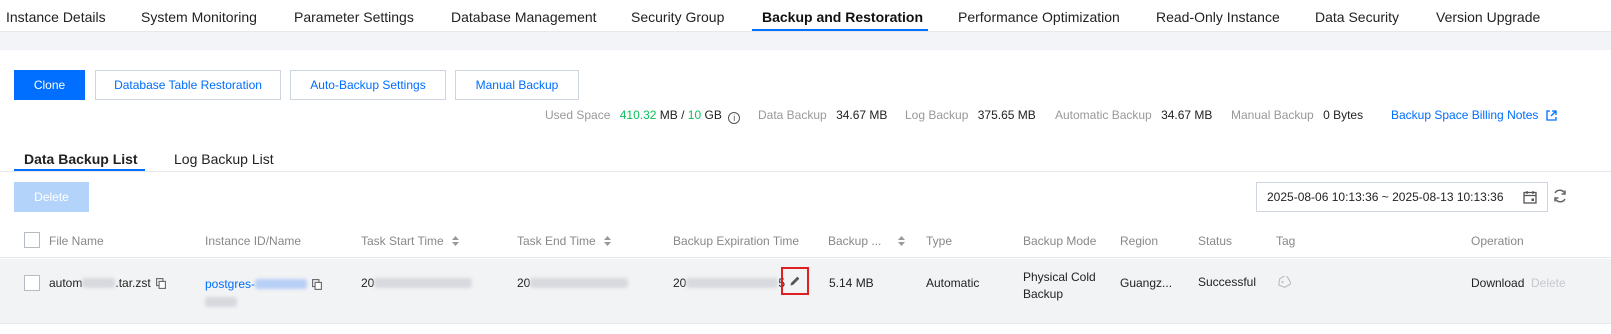  What do you see at coordinates (805, 158) in the screenshot?
I see `backup-list-tabs: Data Backup List Log Backup List` at bounding box center [805, 158].